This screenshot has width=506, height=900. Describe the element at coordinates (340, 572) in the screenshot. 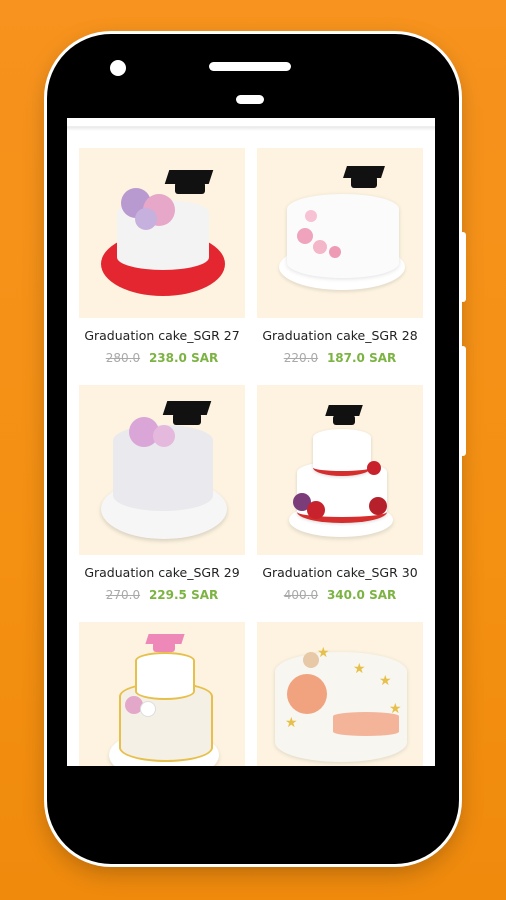

I see `product-title: Graduation cake_SGR 30` at that location.